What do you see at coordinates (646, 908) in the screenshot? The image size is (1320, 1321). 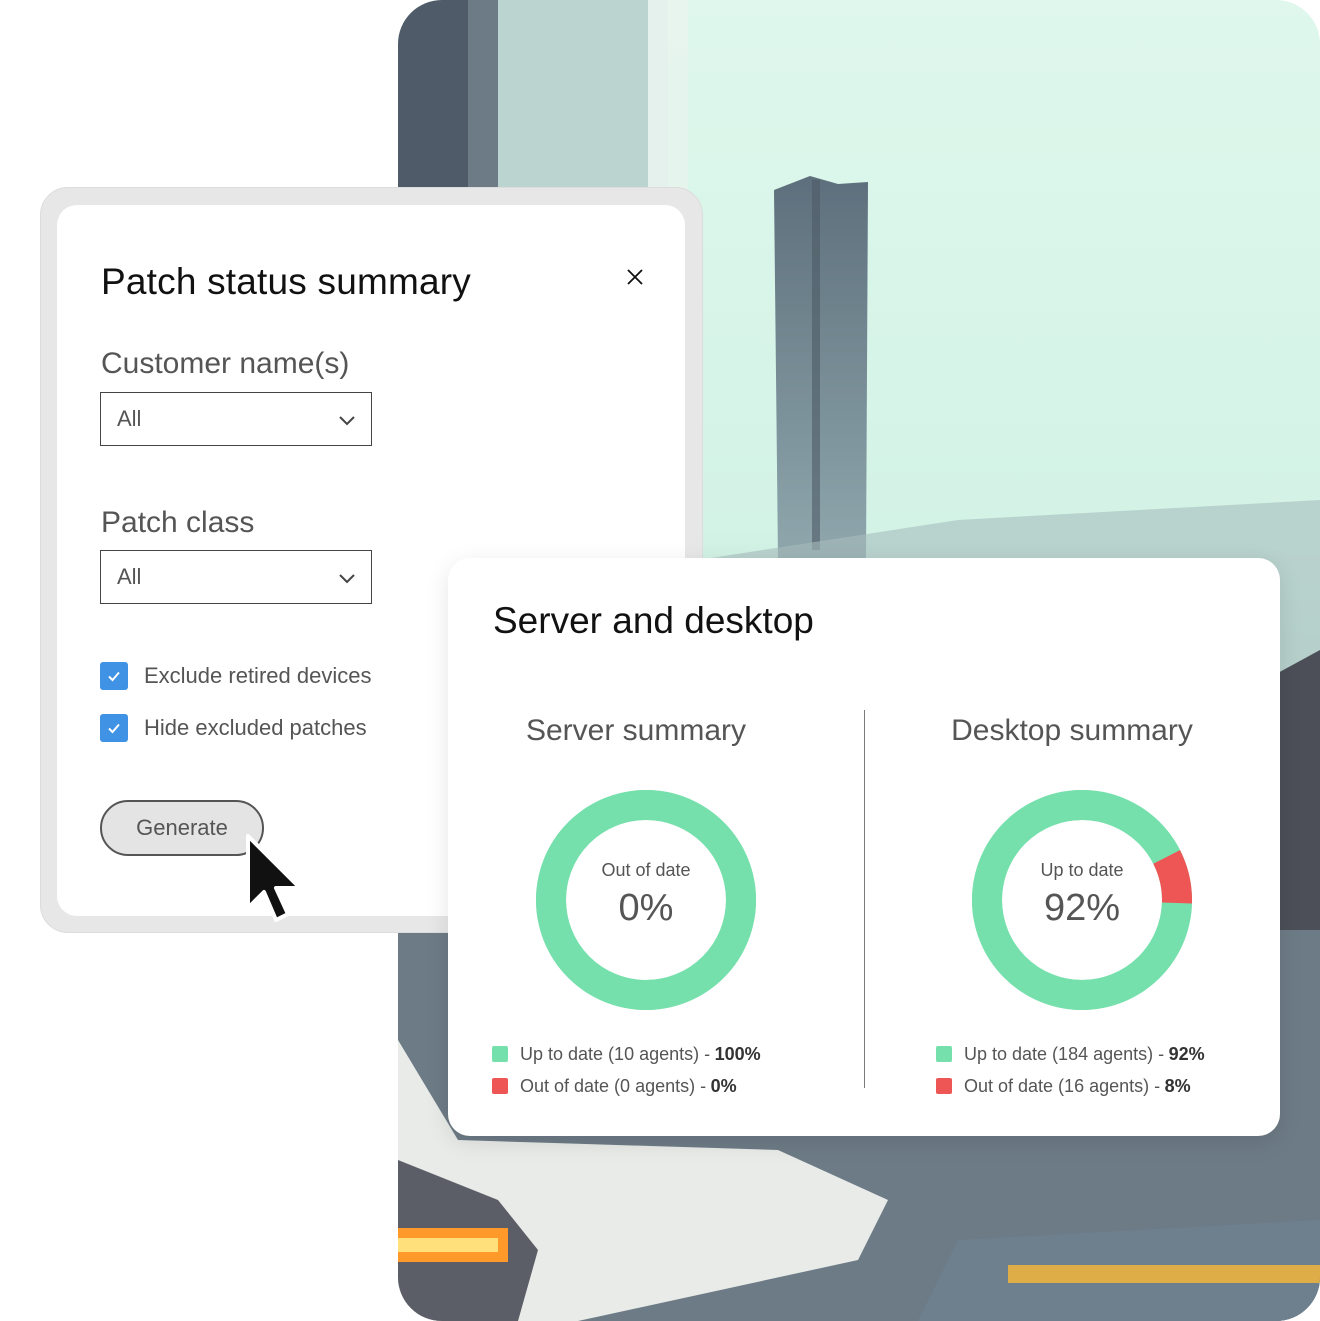 I see `server-center-value: 0%` at bounding box center [646, 908].